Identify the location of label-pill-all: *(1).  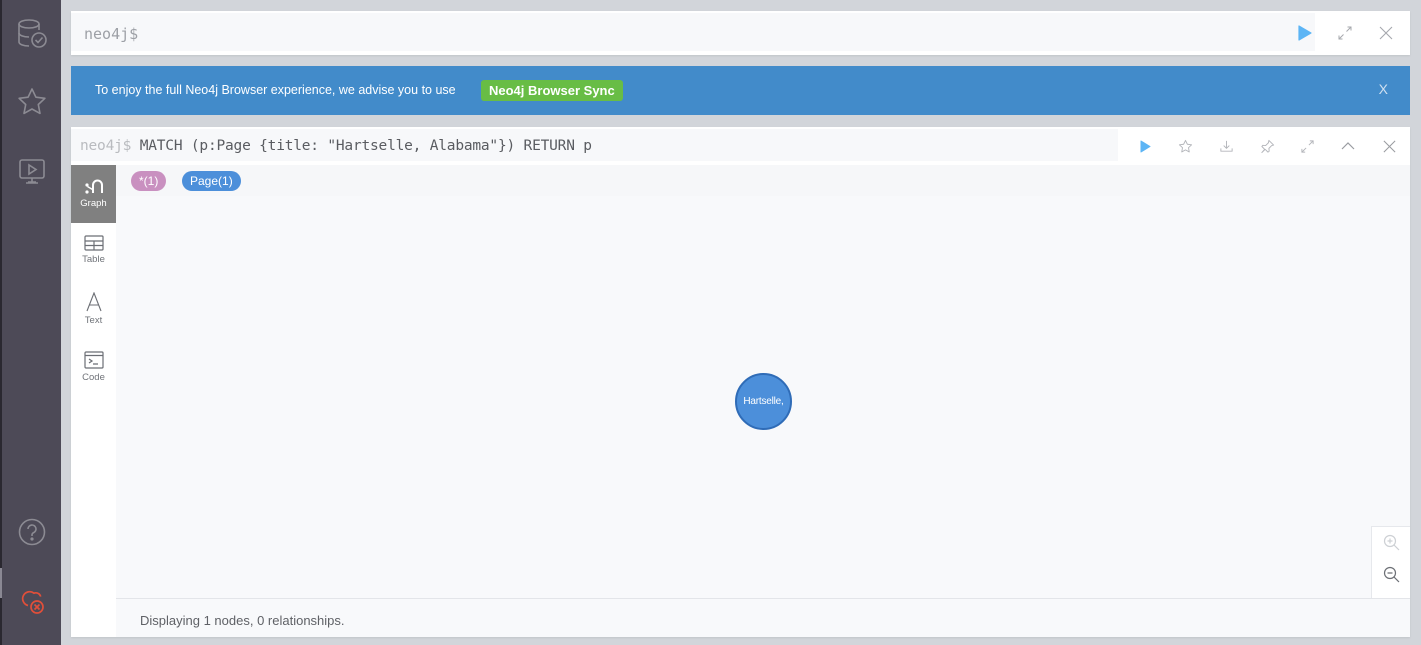
(149, 181).